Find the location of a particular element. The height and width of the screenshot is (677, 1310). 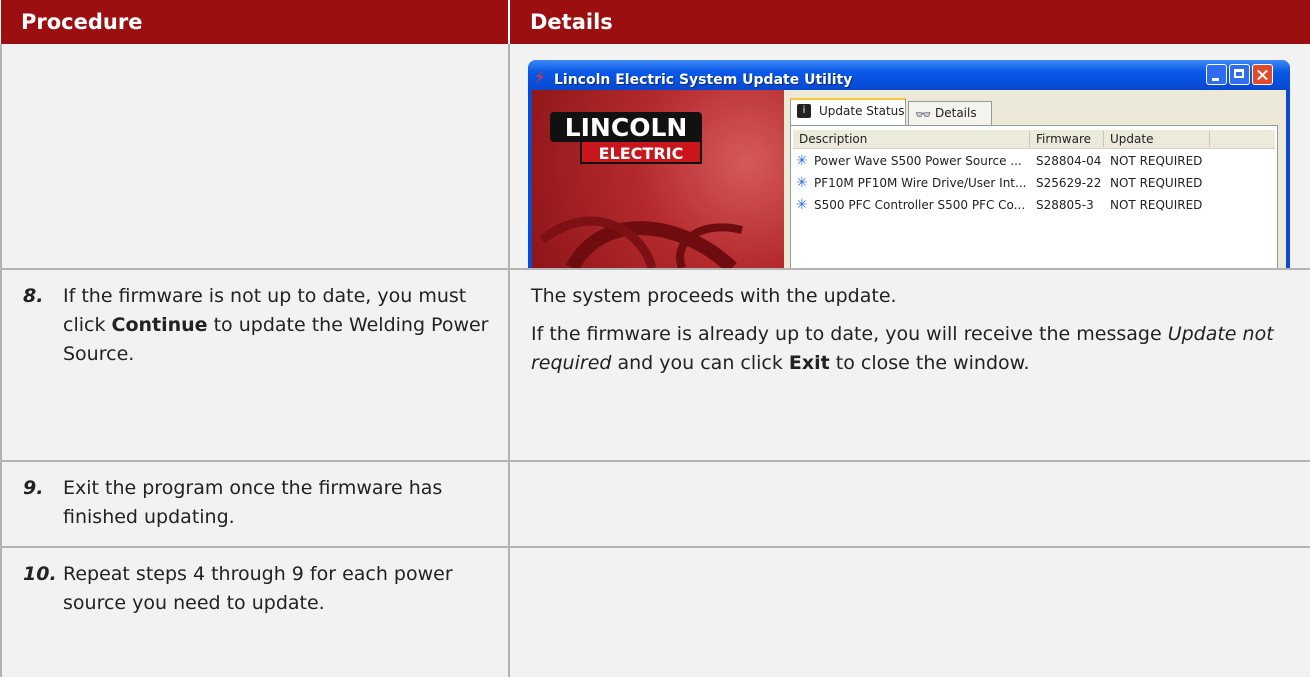

tab-details: 👓 Details is located at coordinates (950, 113).